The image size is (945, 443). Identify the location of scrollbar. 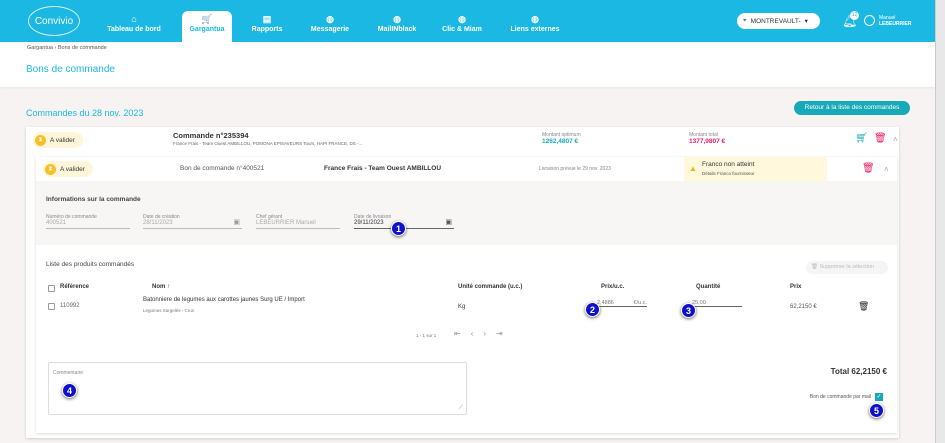
(940, 221).